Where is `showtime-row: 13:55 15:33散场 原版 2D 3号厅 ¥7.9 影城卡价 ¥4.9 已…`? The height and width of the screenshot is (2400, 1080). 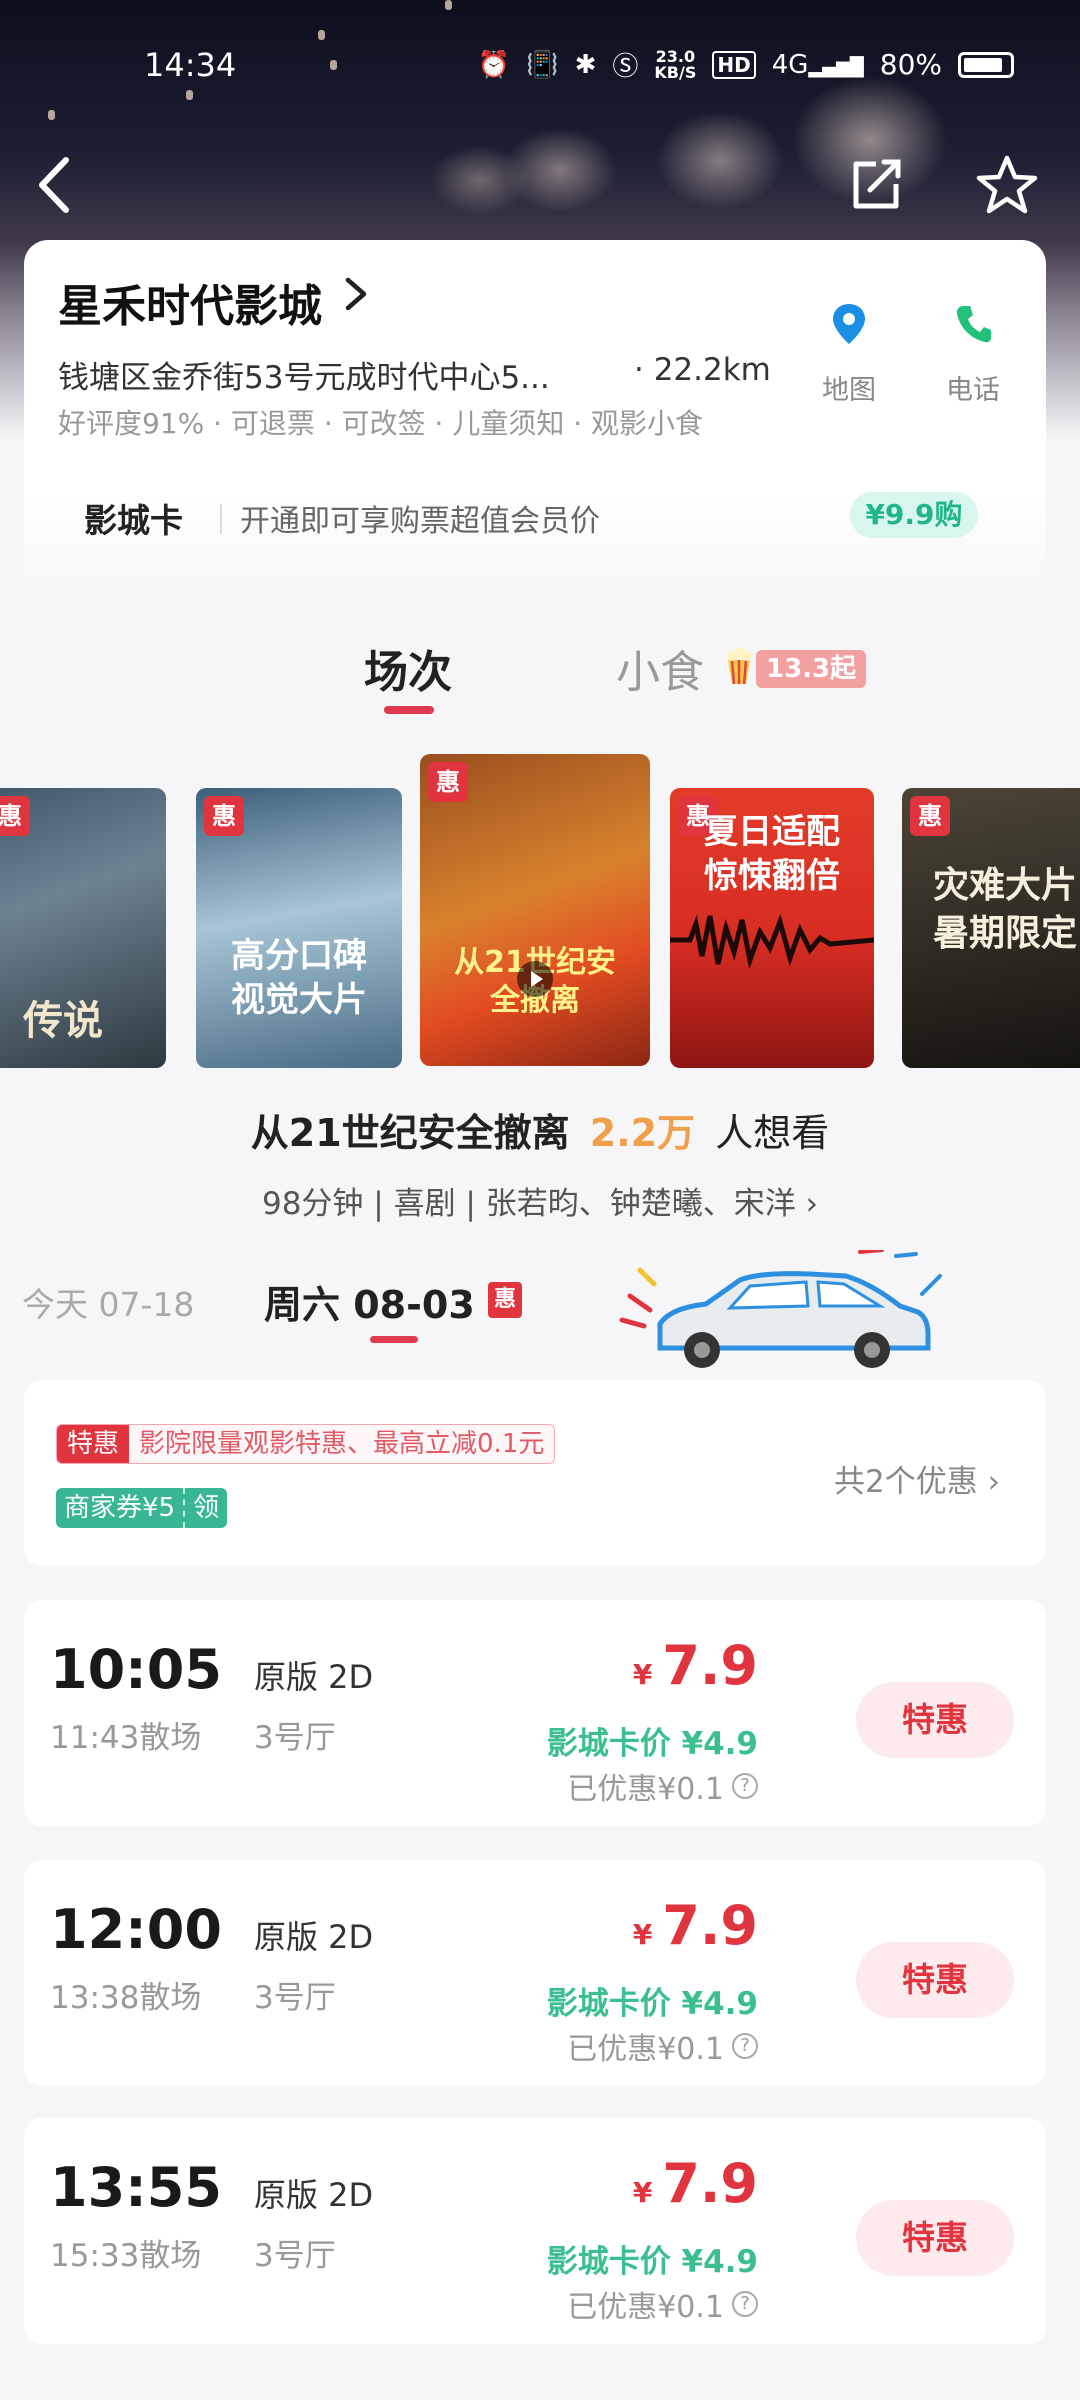 showtime-row: 13:55 15:33散场 原版 2D 3号厅 ¥7.9 影城卡价 ¥4.9 已… is located at coordinates (535, 2231).